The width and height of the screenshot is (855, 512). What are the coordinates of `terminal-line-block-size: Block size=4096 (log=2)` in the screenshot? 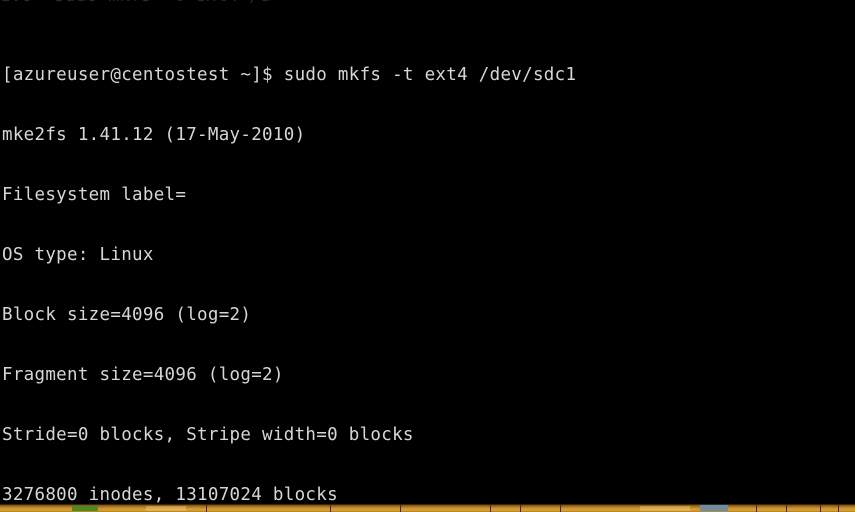 It's located at (127, 315).